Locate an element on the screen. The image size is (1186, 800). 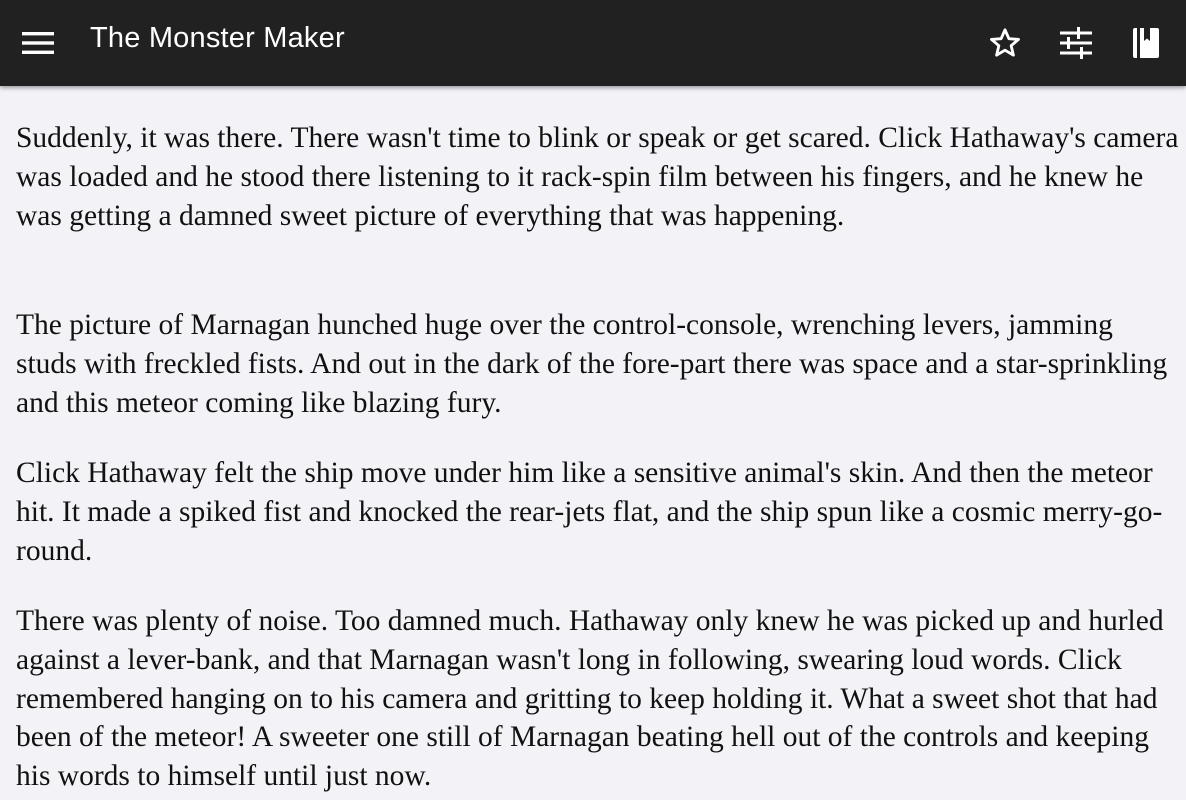
tune-sliders-icon is located at coordinates (1076, 43).